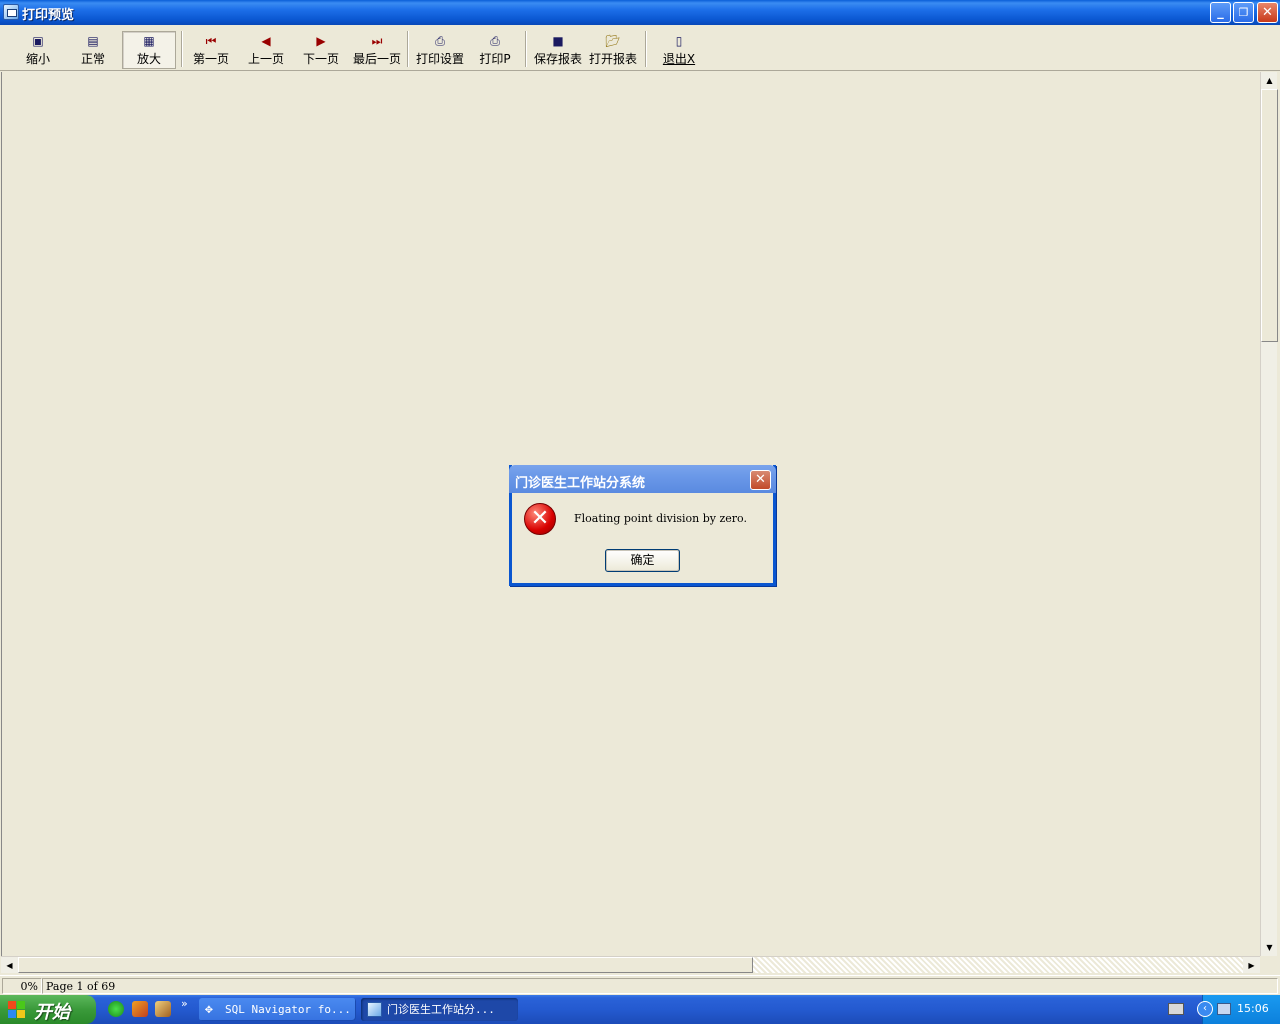  What do you see at coordinates (52, 1012) in the screenshot?
I see `start-label: 开始` at bounding box center [52, 1012].